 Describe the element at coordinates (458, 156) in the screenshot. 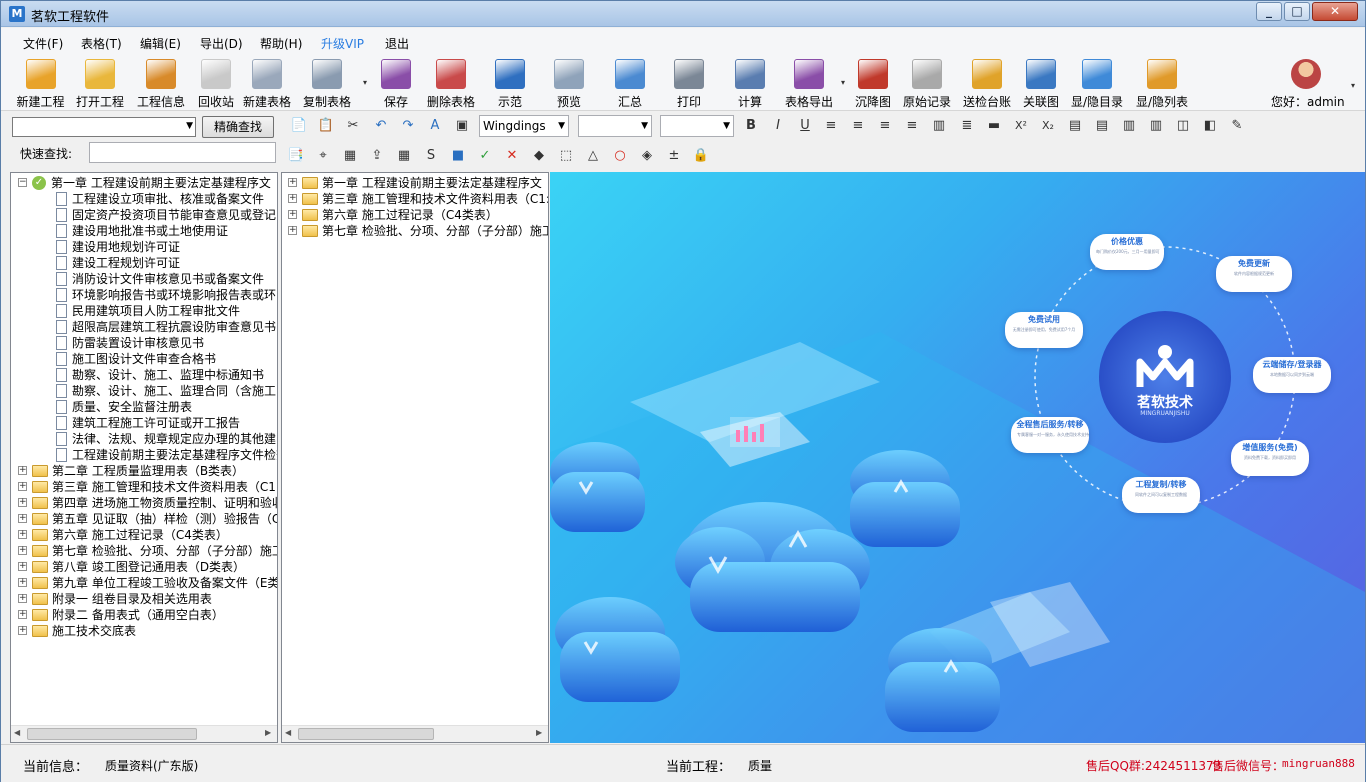

I see `comment-icon: ■` at that location.